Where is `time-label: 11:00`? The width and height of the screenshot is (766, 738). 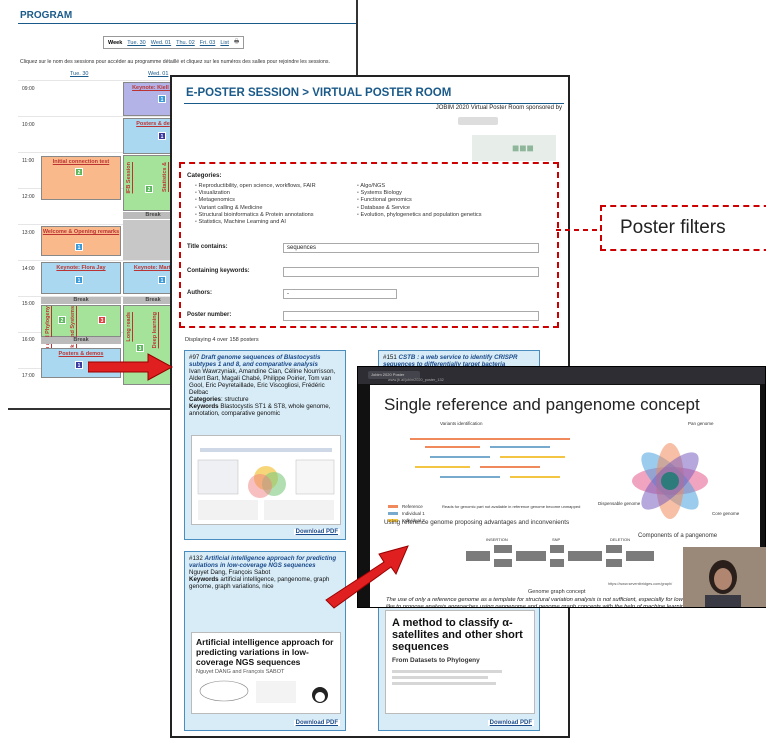
time-label: 11:00 is located at coordinates (28, 161).